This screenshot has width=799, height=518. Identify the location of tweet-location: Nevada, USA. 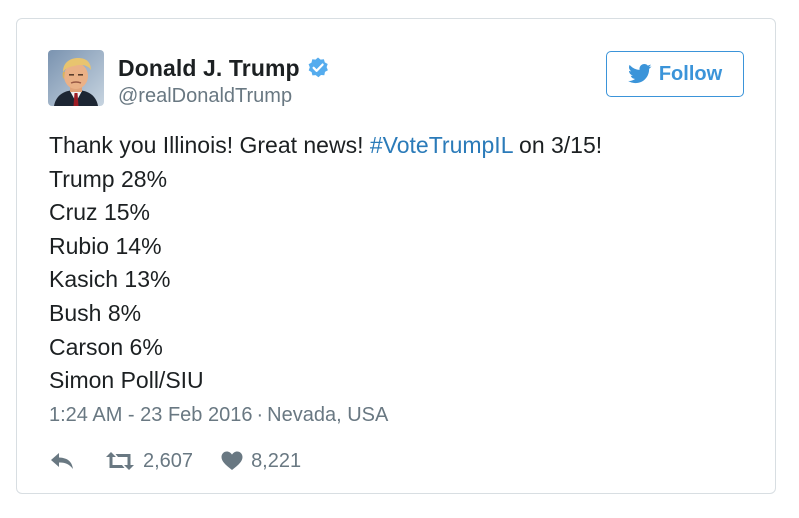
(328, 415).